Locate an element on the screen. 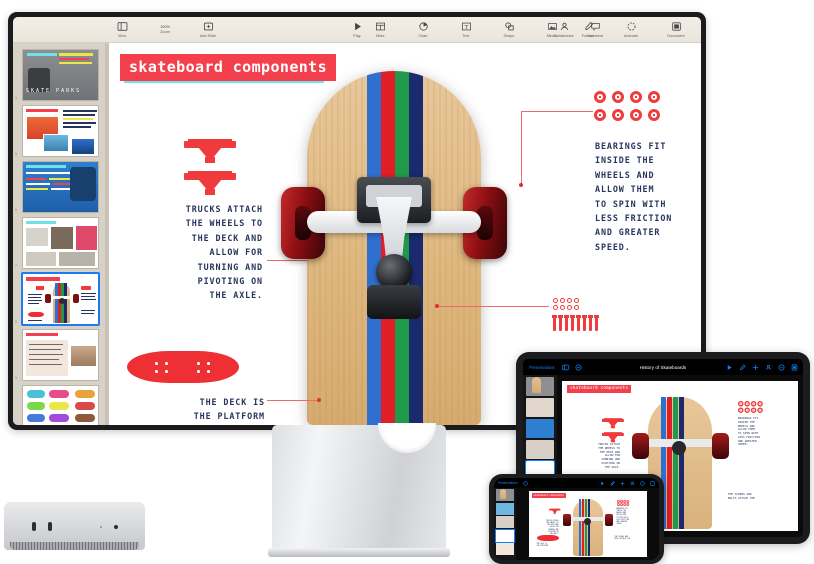 This screenshot has height=564, width=814. view-icon is located at coordinates (122, 26).